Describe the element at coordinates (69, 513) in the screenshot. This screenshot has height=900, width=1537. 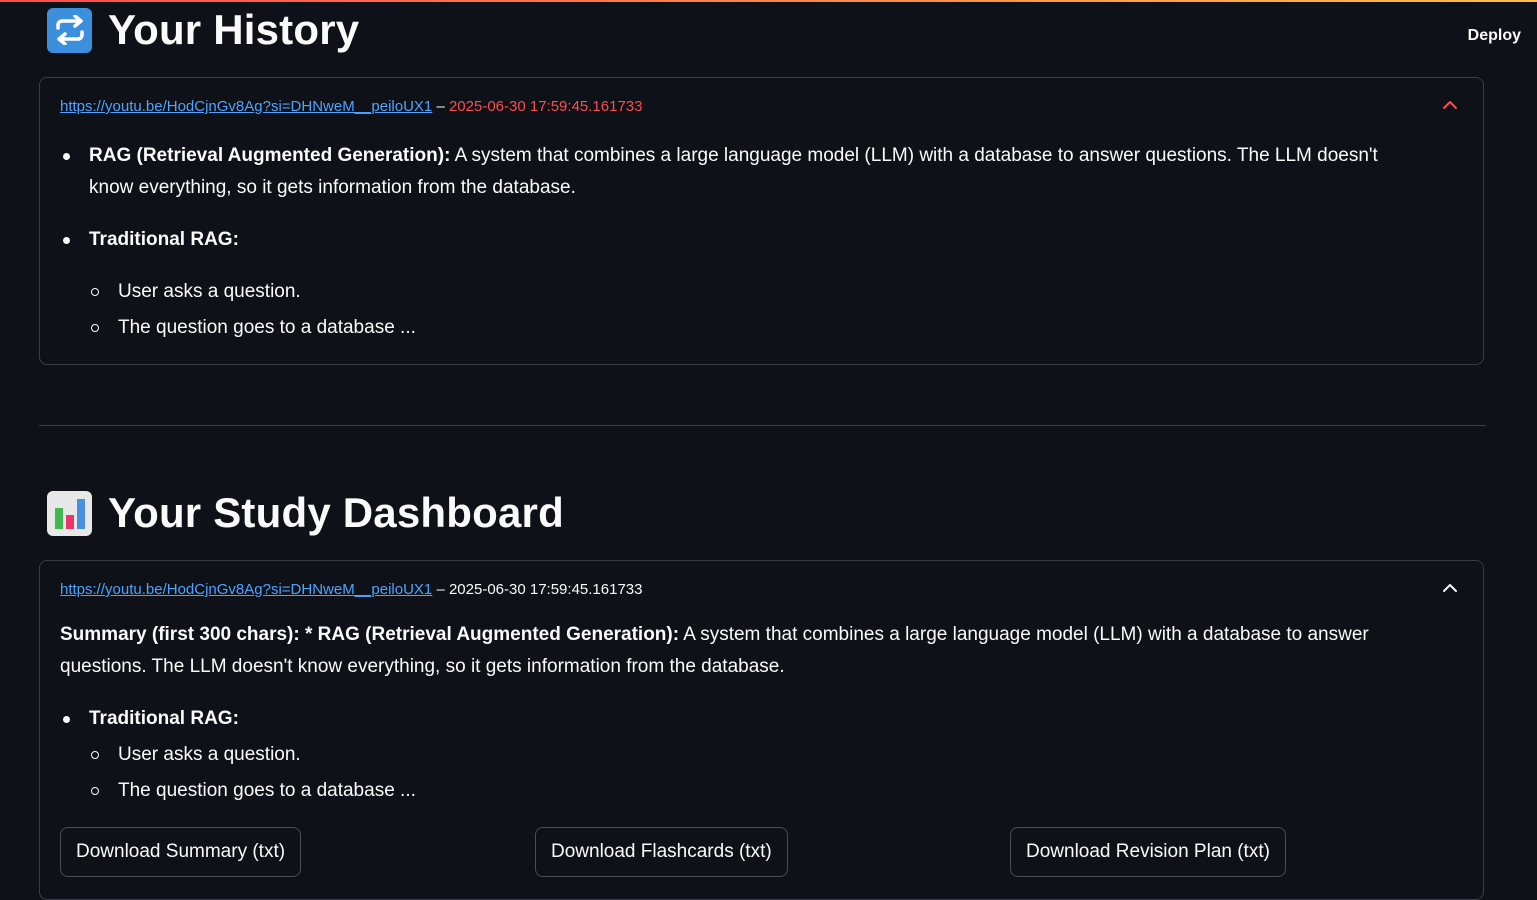
I see `bar-chart-icon` at that location.